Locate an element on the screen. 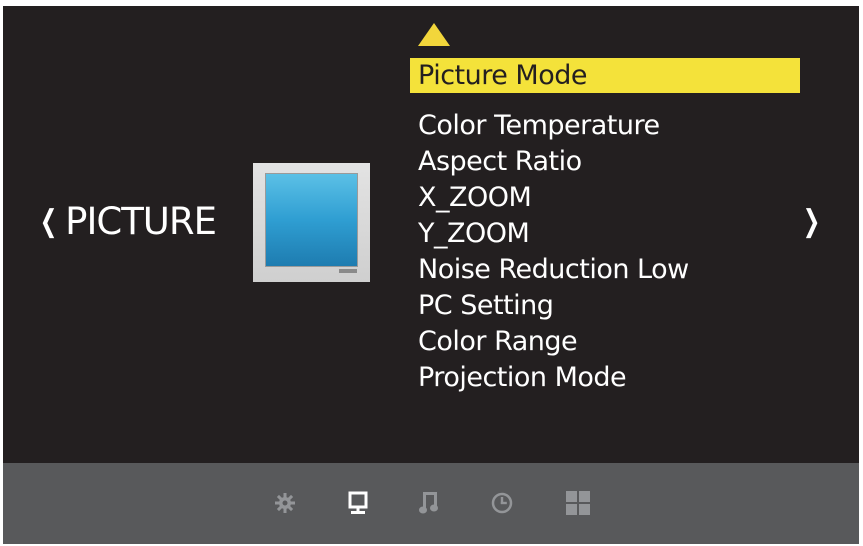 The height and width of the screenshot is (546, 863). menu-item-pc-setting: PC Setting is located at coordinates (553, 306).